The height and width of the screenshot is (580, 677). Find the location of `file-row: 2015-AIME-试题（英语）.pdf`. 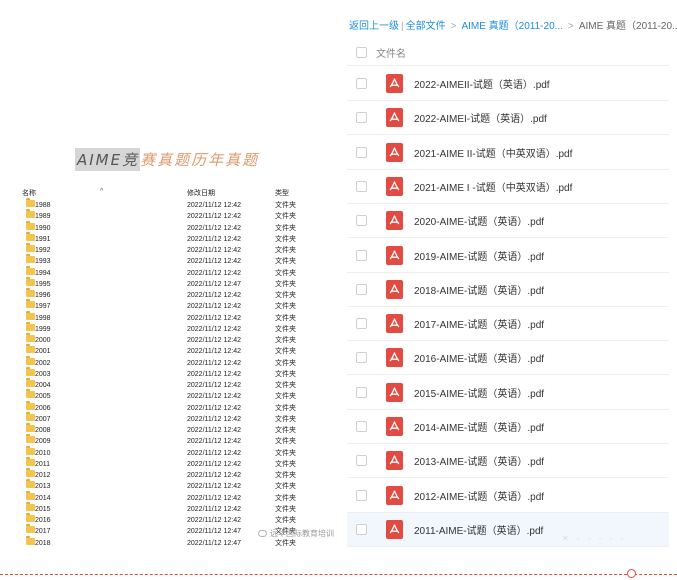

file-row: 2015-AIME-试题（英语）.pdf is located at coordinates (508, 393).